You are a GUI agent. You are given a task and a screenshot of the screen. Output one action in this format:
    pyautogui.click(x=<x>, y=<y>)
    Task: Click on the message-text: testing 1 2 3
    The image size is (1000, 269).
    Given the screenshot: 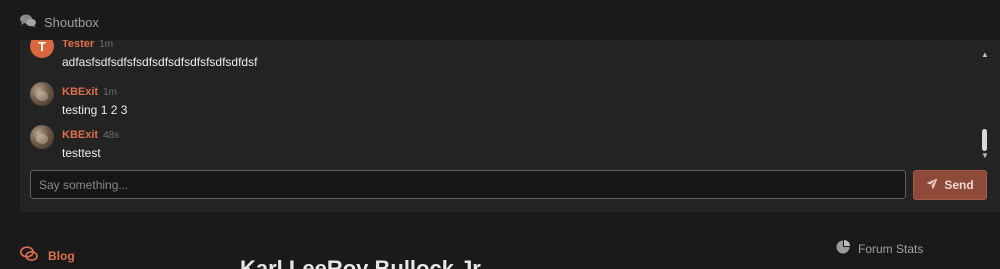 What is the action you would take?
    pyautogui.click(x=95, y=110)
    